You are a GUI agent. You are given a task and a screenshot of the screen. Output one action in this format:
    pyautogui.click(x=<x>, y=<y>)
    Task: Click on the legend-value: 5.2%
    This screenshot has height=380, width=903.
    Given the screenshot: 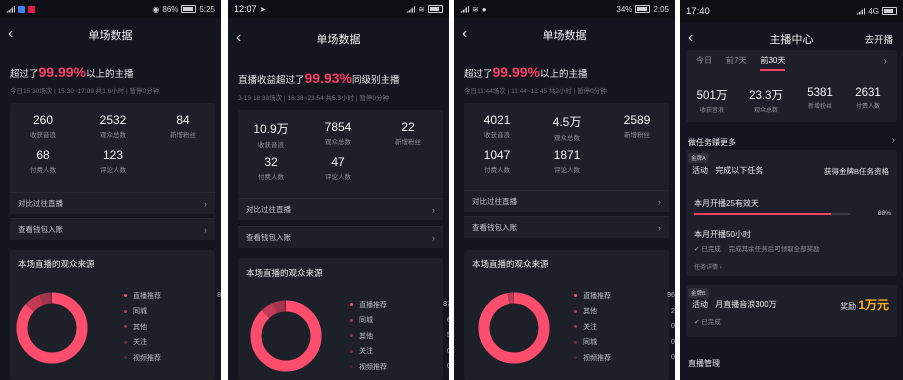 What is the action you would take?
    pyautogui.click(x=439, y=335)
    